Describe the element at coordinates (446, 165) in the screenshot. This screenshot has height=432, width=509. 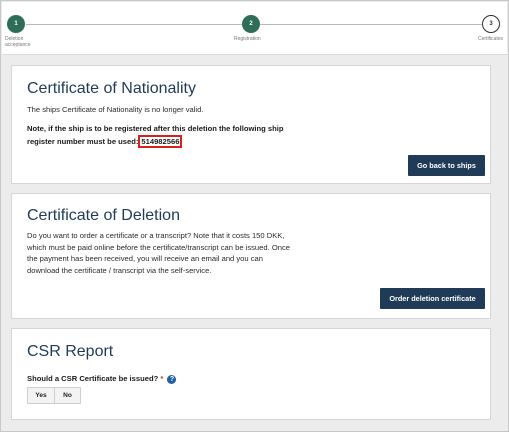
I see `go-back-to-ships-button: Go back to ships` at that location.